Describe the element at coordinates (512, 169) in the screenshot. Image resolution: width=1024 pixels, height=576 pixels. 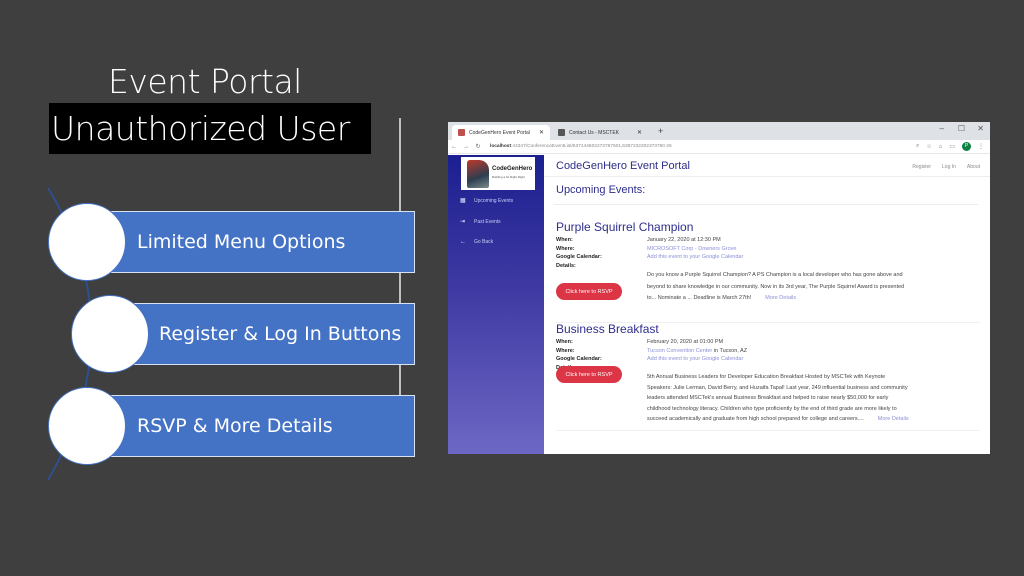
I see `logo-brand: CodeGenHero` at that location.